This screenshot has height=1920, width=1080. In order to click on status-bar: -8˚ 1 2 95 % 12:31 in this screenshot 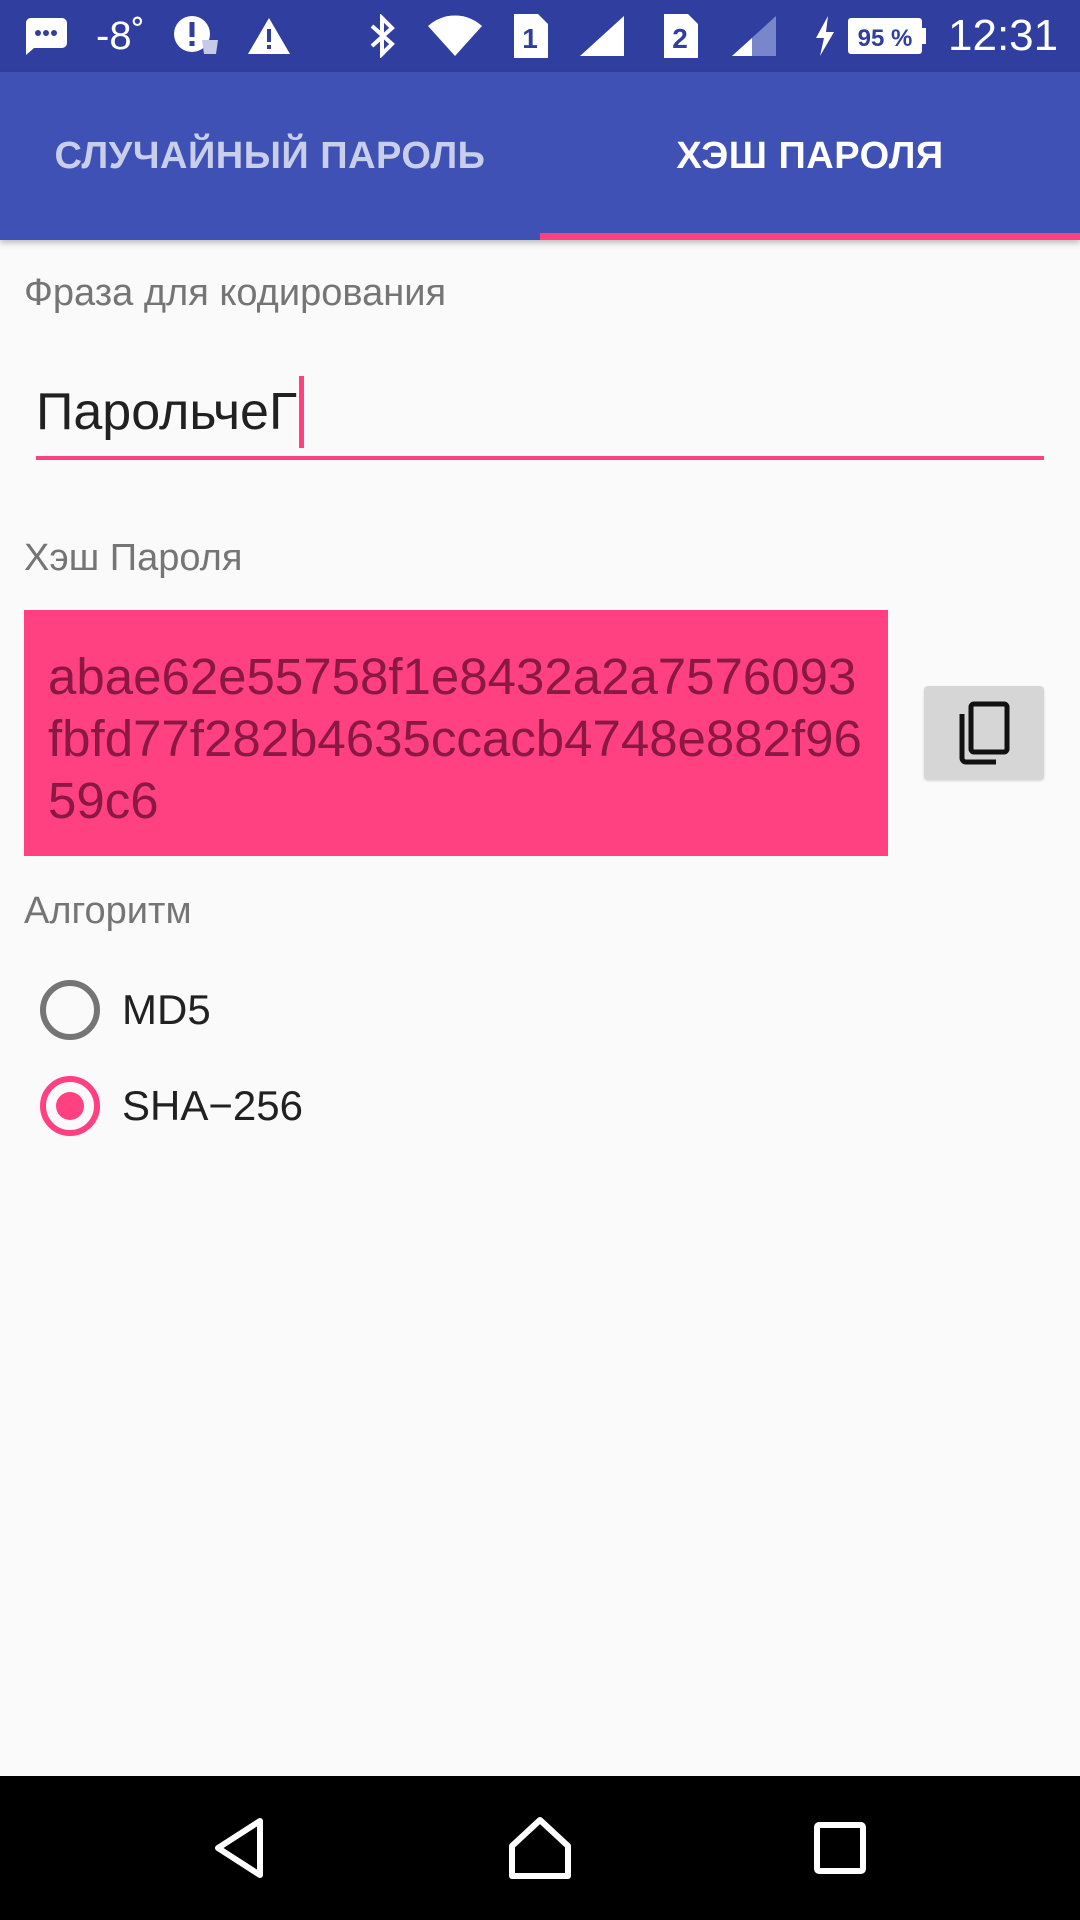, I will do `click(540, 36)`.